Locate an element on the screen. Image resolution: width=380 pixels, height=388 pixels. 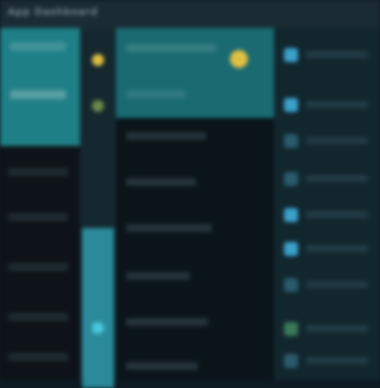
active-icon is located at coordinates (98, 328).